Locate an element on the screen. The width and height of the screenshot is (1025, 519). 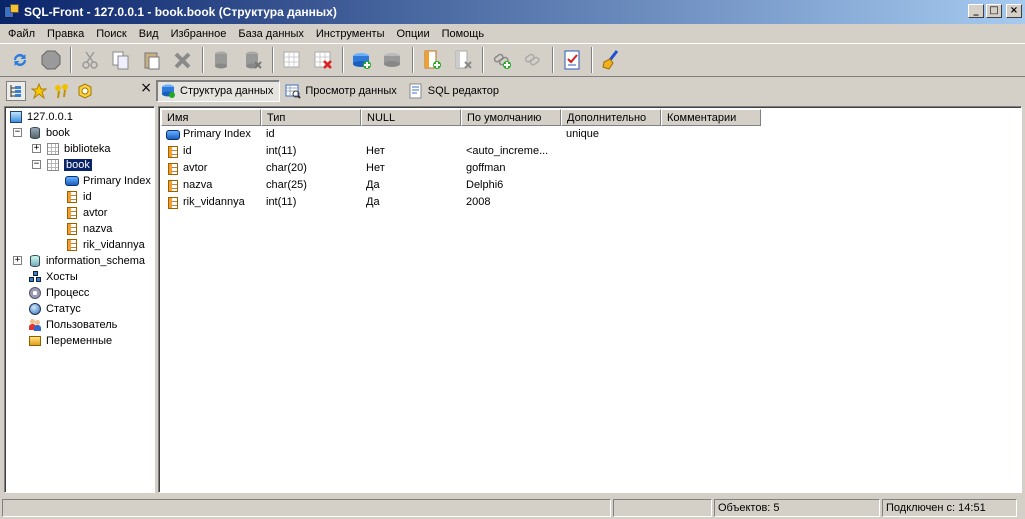
menu-view: Вид is located at coordinates (149, 34).